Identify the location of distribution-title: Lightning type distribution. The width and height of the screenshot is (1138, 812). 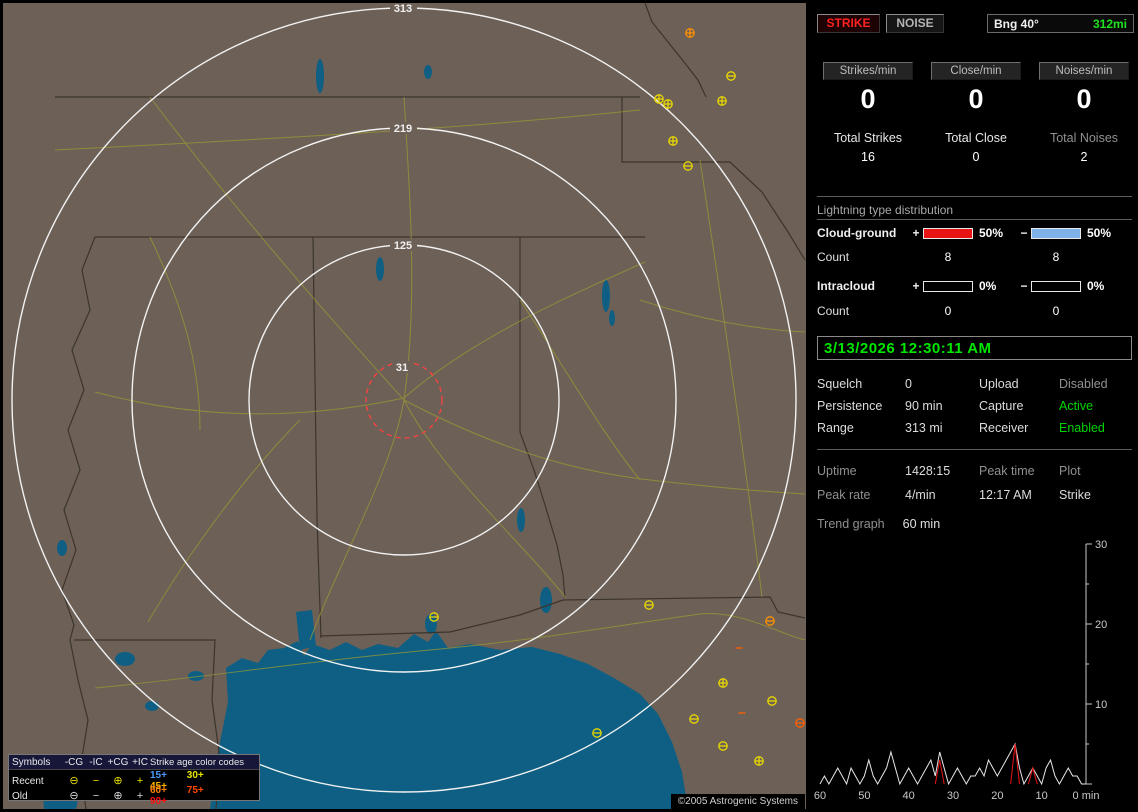
(885, 210).